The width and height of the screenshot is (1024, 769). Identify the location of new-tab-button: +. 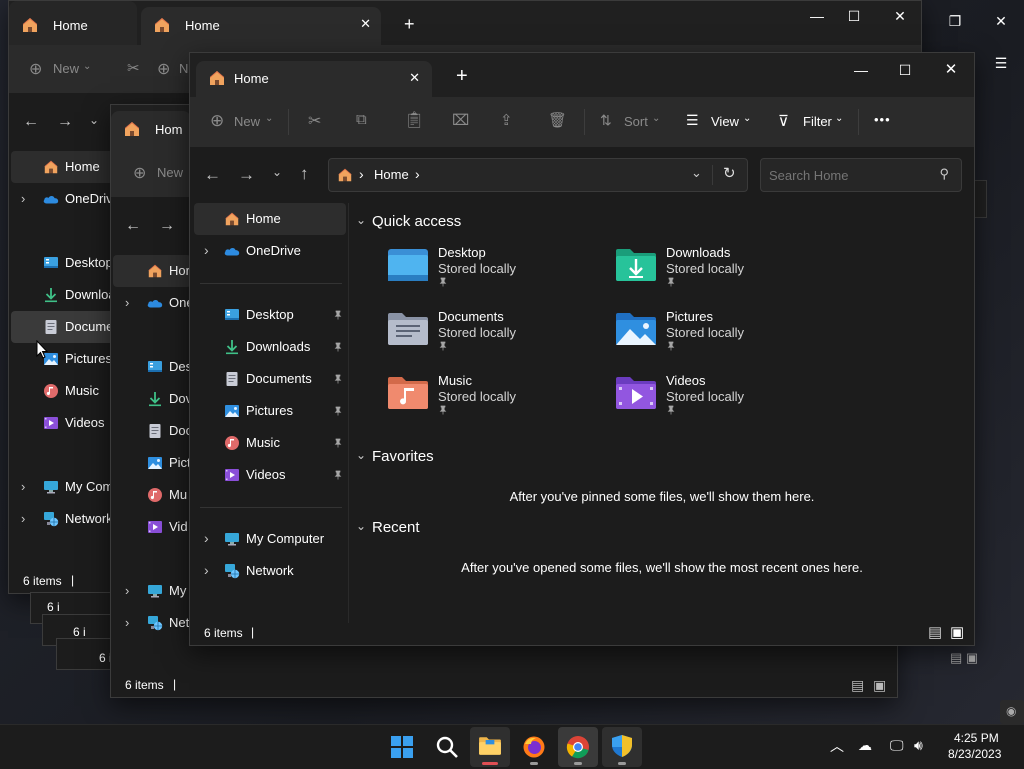
(462, 76).